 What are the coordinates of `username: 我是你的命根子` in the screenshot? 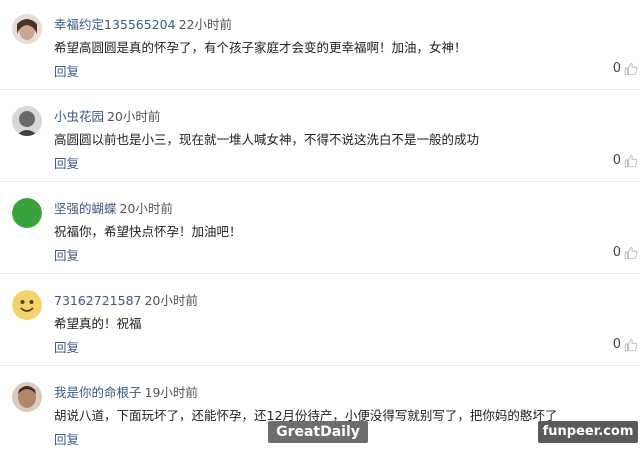 It's located at (98, 392).